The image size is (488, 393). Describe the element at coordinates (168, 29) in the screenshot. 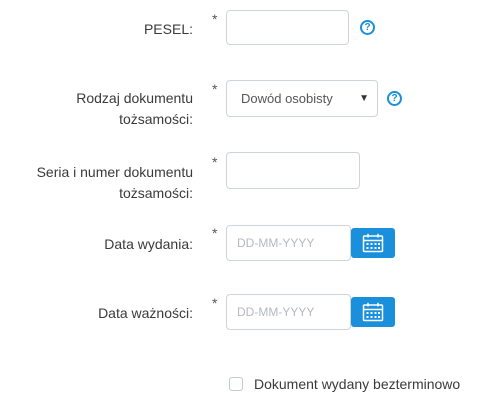

I see `pesel-label: PESEL:` at that location.